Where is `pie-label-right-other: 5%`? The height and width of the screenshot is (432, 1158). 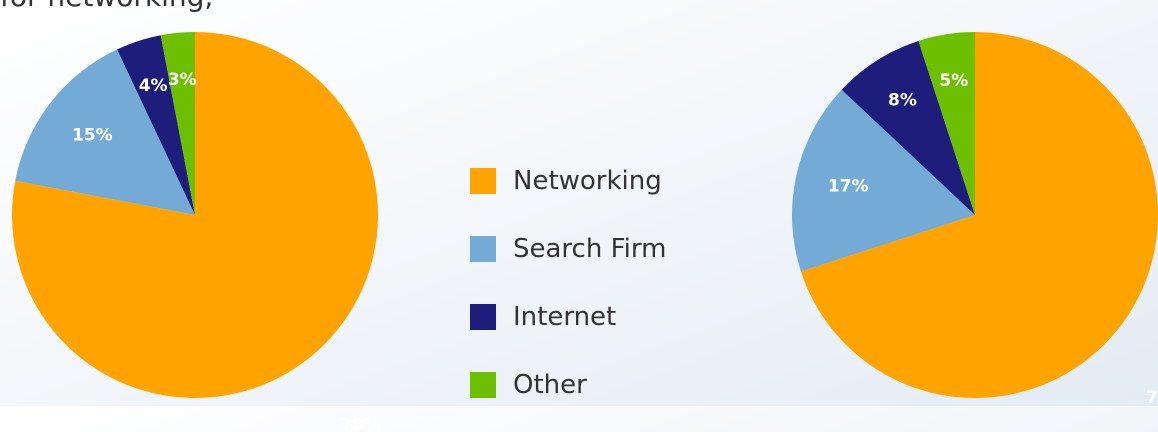 pie-label-right-other: 5% is located at coordinates (953, 81).